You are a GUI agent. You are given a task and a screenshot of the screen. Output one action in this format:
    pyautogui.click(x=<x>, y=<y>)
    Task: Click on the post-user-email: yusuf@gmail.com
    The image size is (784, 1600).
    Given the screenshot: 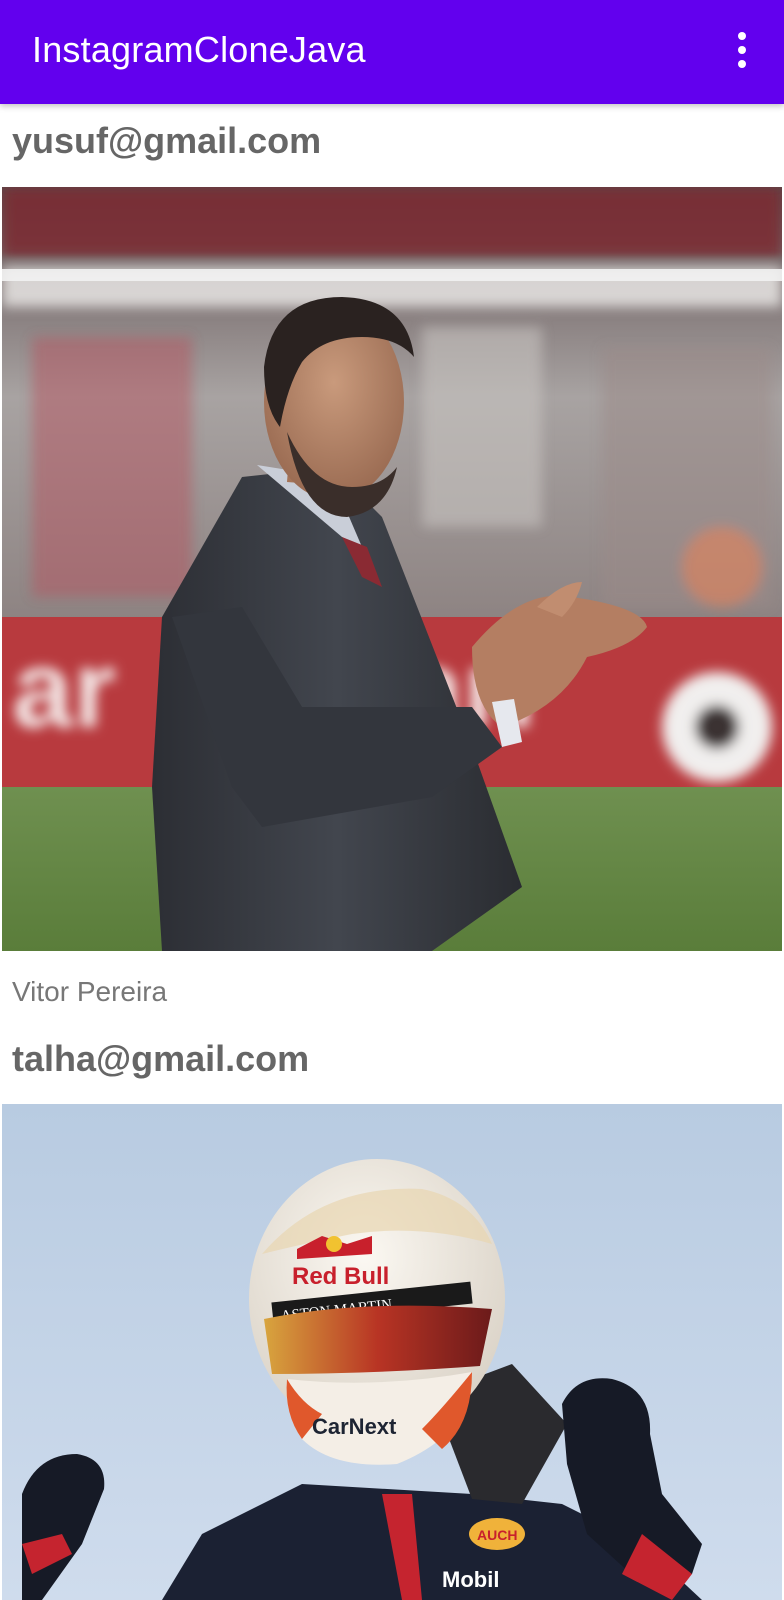 What is the action you would take?
    pyautogui.click(x=167, y=140)
    